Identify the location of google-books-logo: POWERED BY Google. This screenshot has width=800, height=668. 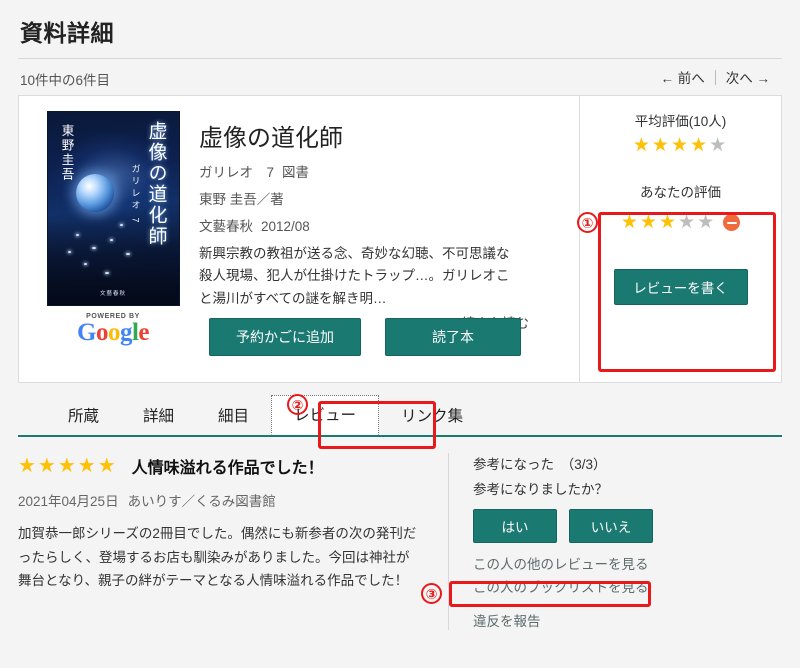
(113, 329).